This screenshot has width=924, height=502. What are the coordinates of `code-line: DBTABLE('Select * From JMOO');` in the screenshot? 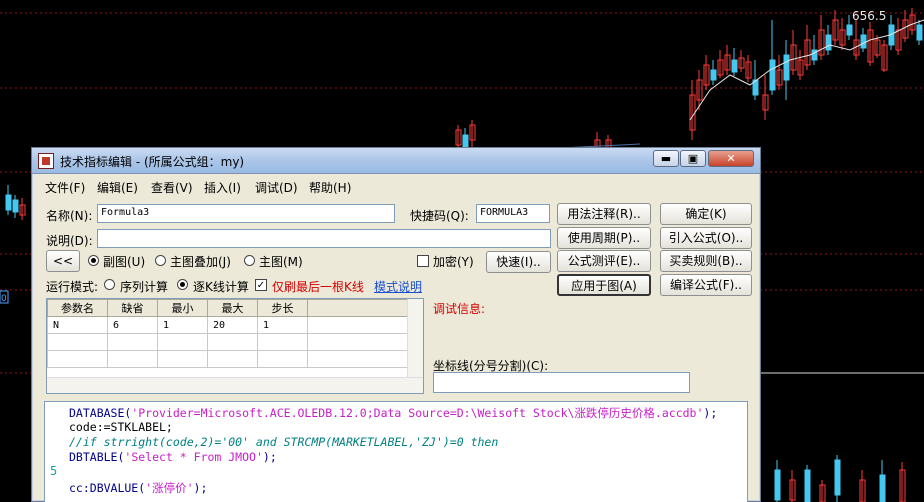 It's located at (173, 457).